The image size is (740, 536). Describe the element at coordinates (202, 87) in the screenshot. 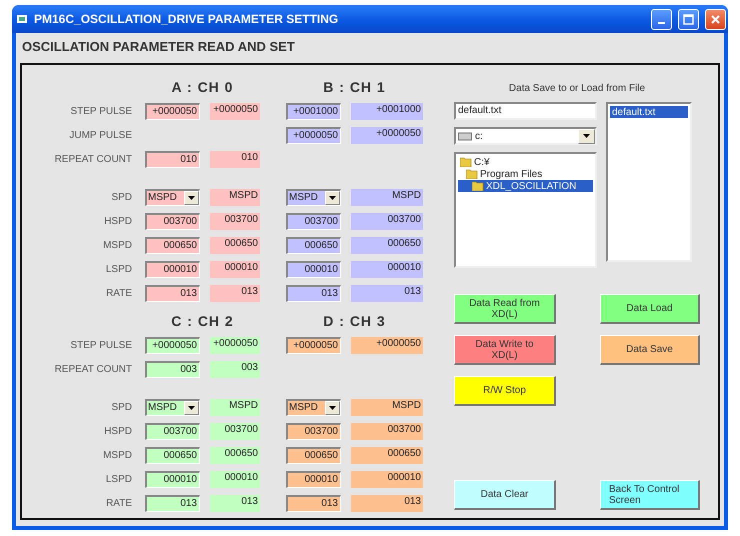

I see `channel-title: A : CH 0` at that location.